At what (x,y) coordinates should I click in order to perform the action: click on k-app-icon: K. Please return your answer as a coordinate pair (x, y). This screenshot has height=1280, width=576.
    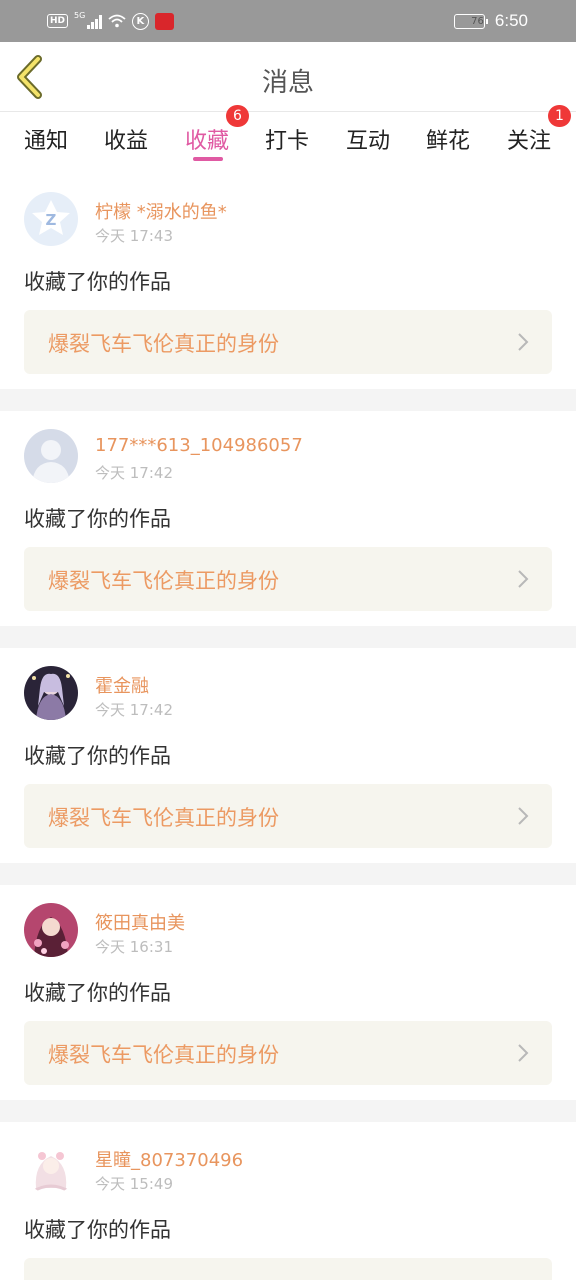
    Looking at the image, I should click on (140, 21).